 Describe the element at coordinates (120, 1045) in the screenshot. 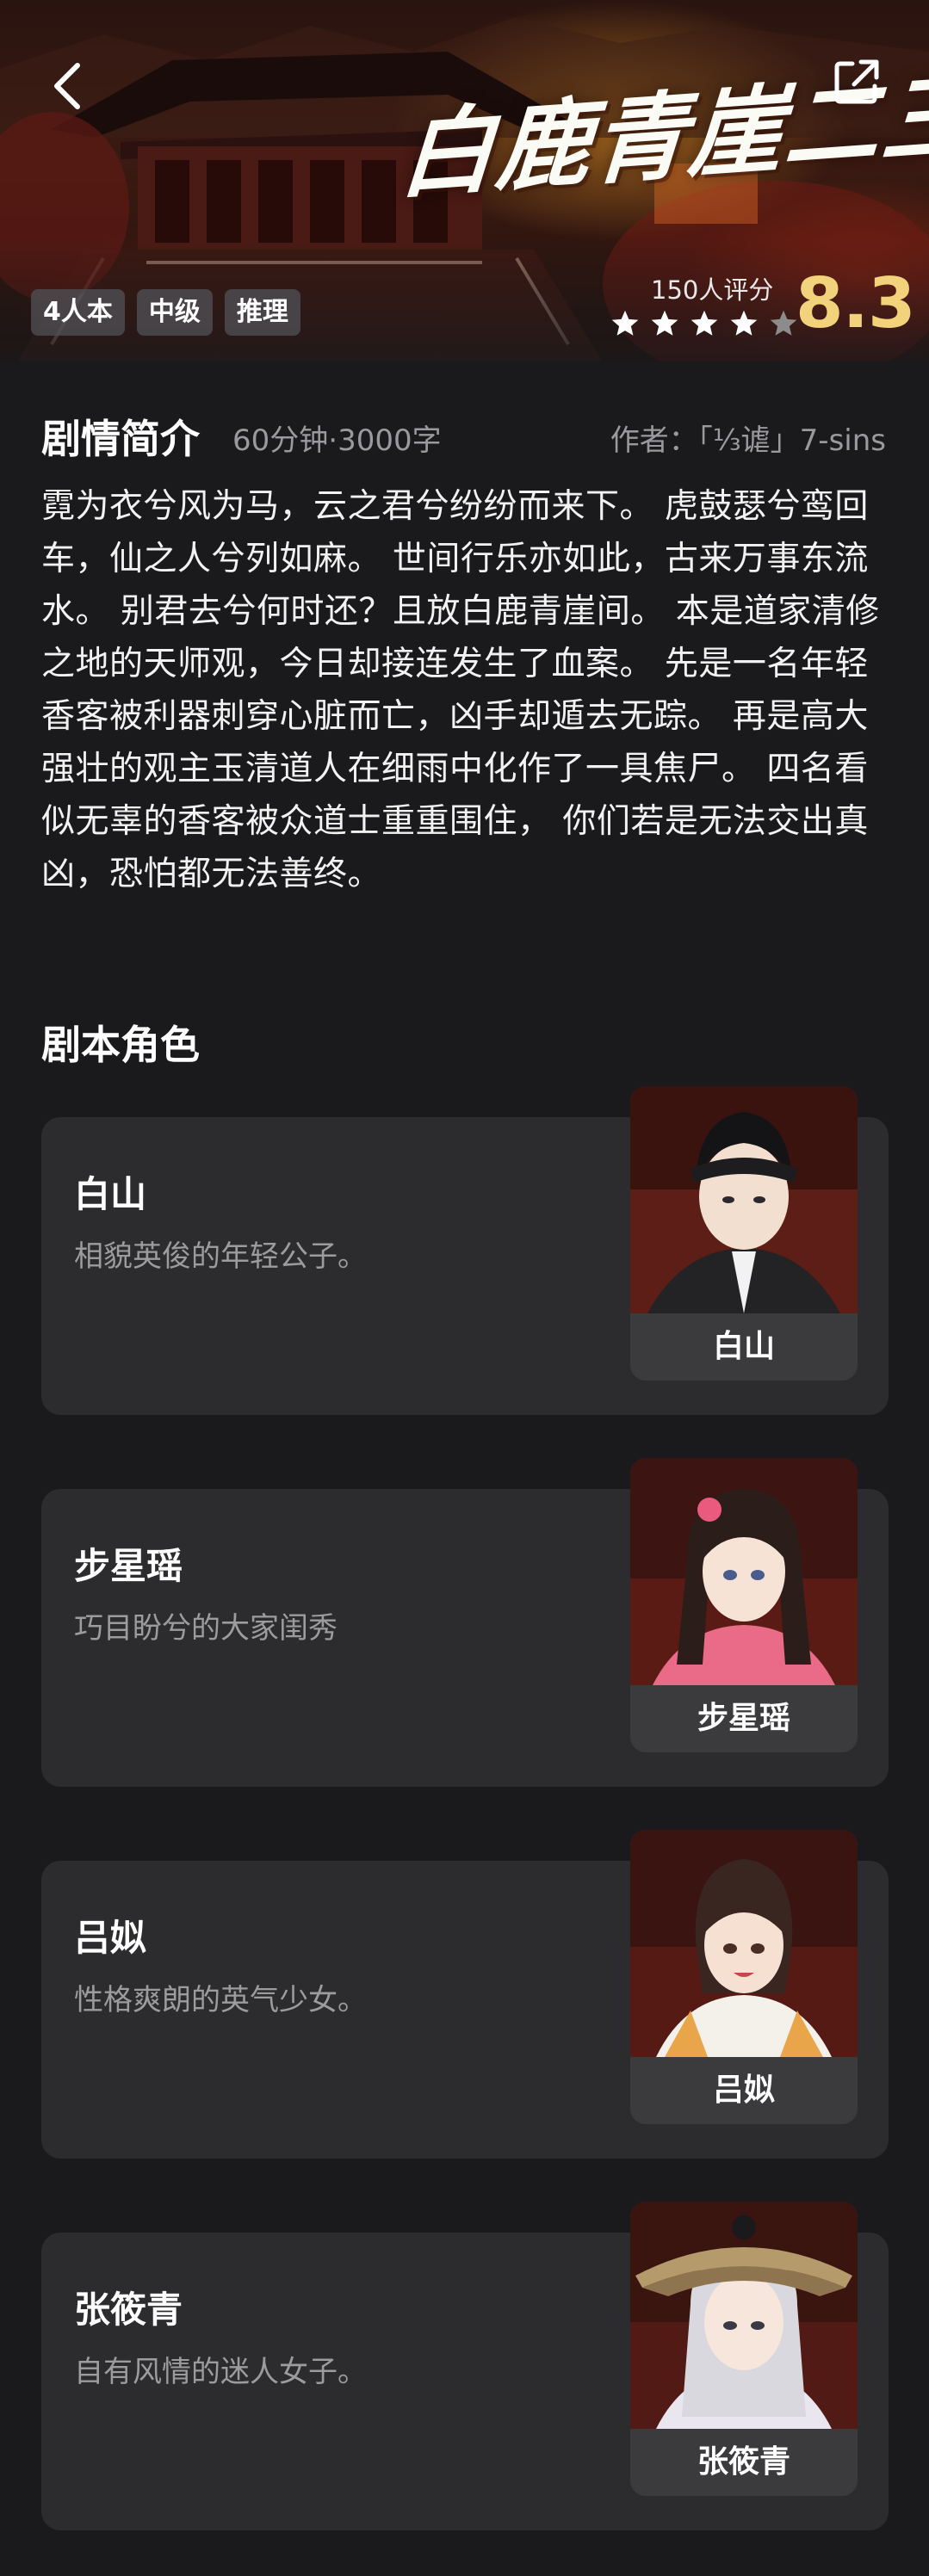

I see `roles-heading: 剧本角色` at that location.